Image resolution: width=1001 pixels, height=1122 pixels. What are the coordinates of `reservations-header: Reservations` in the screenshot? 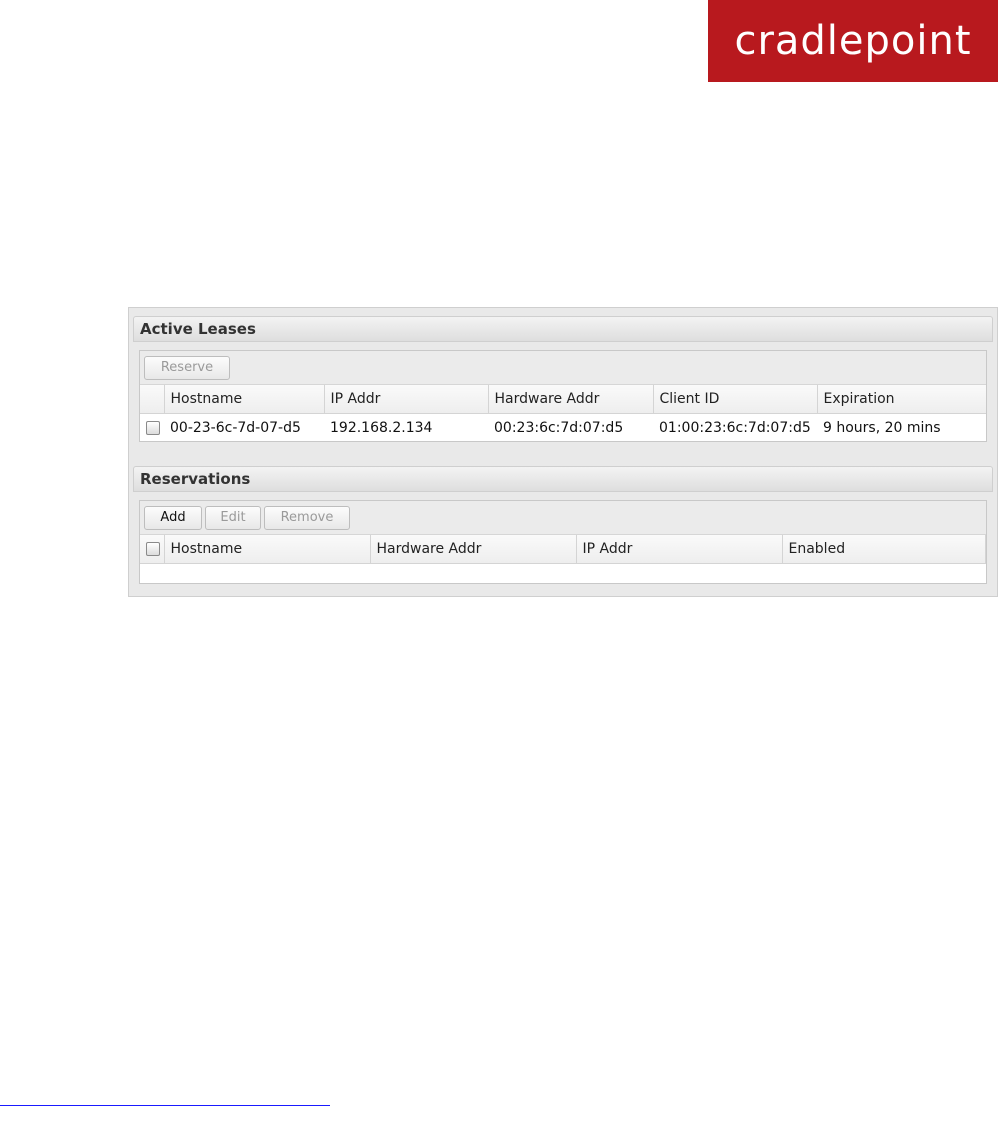 It's located at (563, 479).